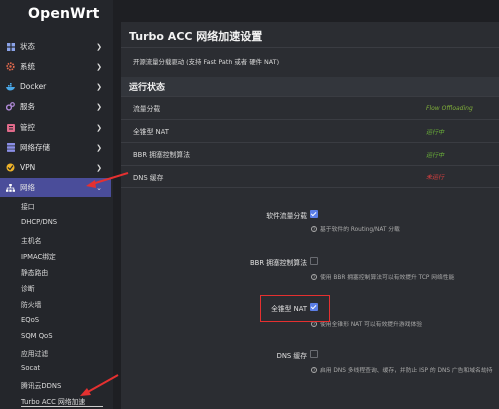 This screenshot has width=499, height=409. What do you see at coordinates (10, 167) in the screenshot?
I see `vpn-icon` at bounding box center [10, 167].